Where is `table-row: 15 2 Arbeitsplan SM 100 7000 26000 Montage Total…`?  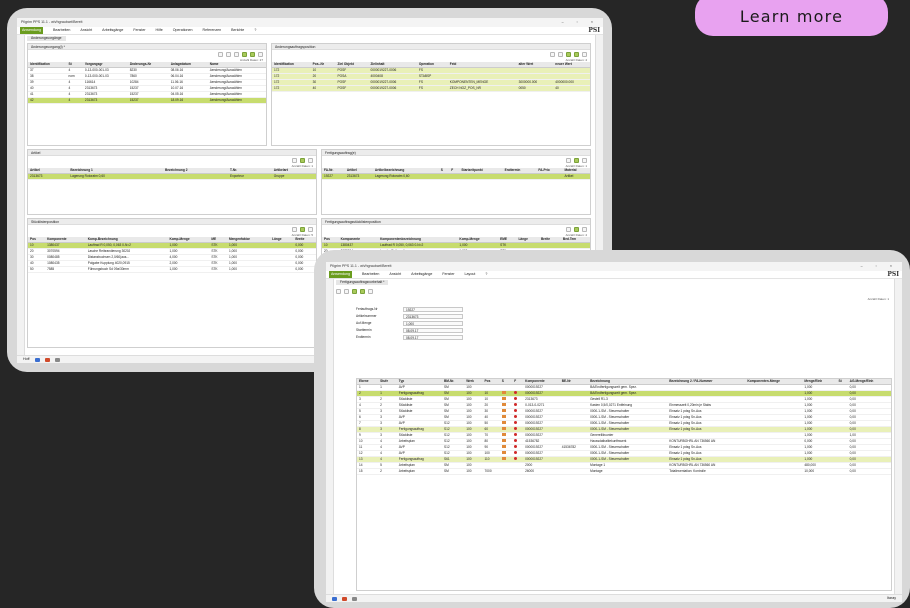 table-row: 15 2 Arbeitsplan SM 100 7000 26000 Montage Total… is located at coordinates (624, 471).